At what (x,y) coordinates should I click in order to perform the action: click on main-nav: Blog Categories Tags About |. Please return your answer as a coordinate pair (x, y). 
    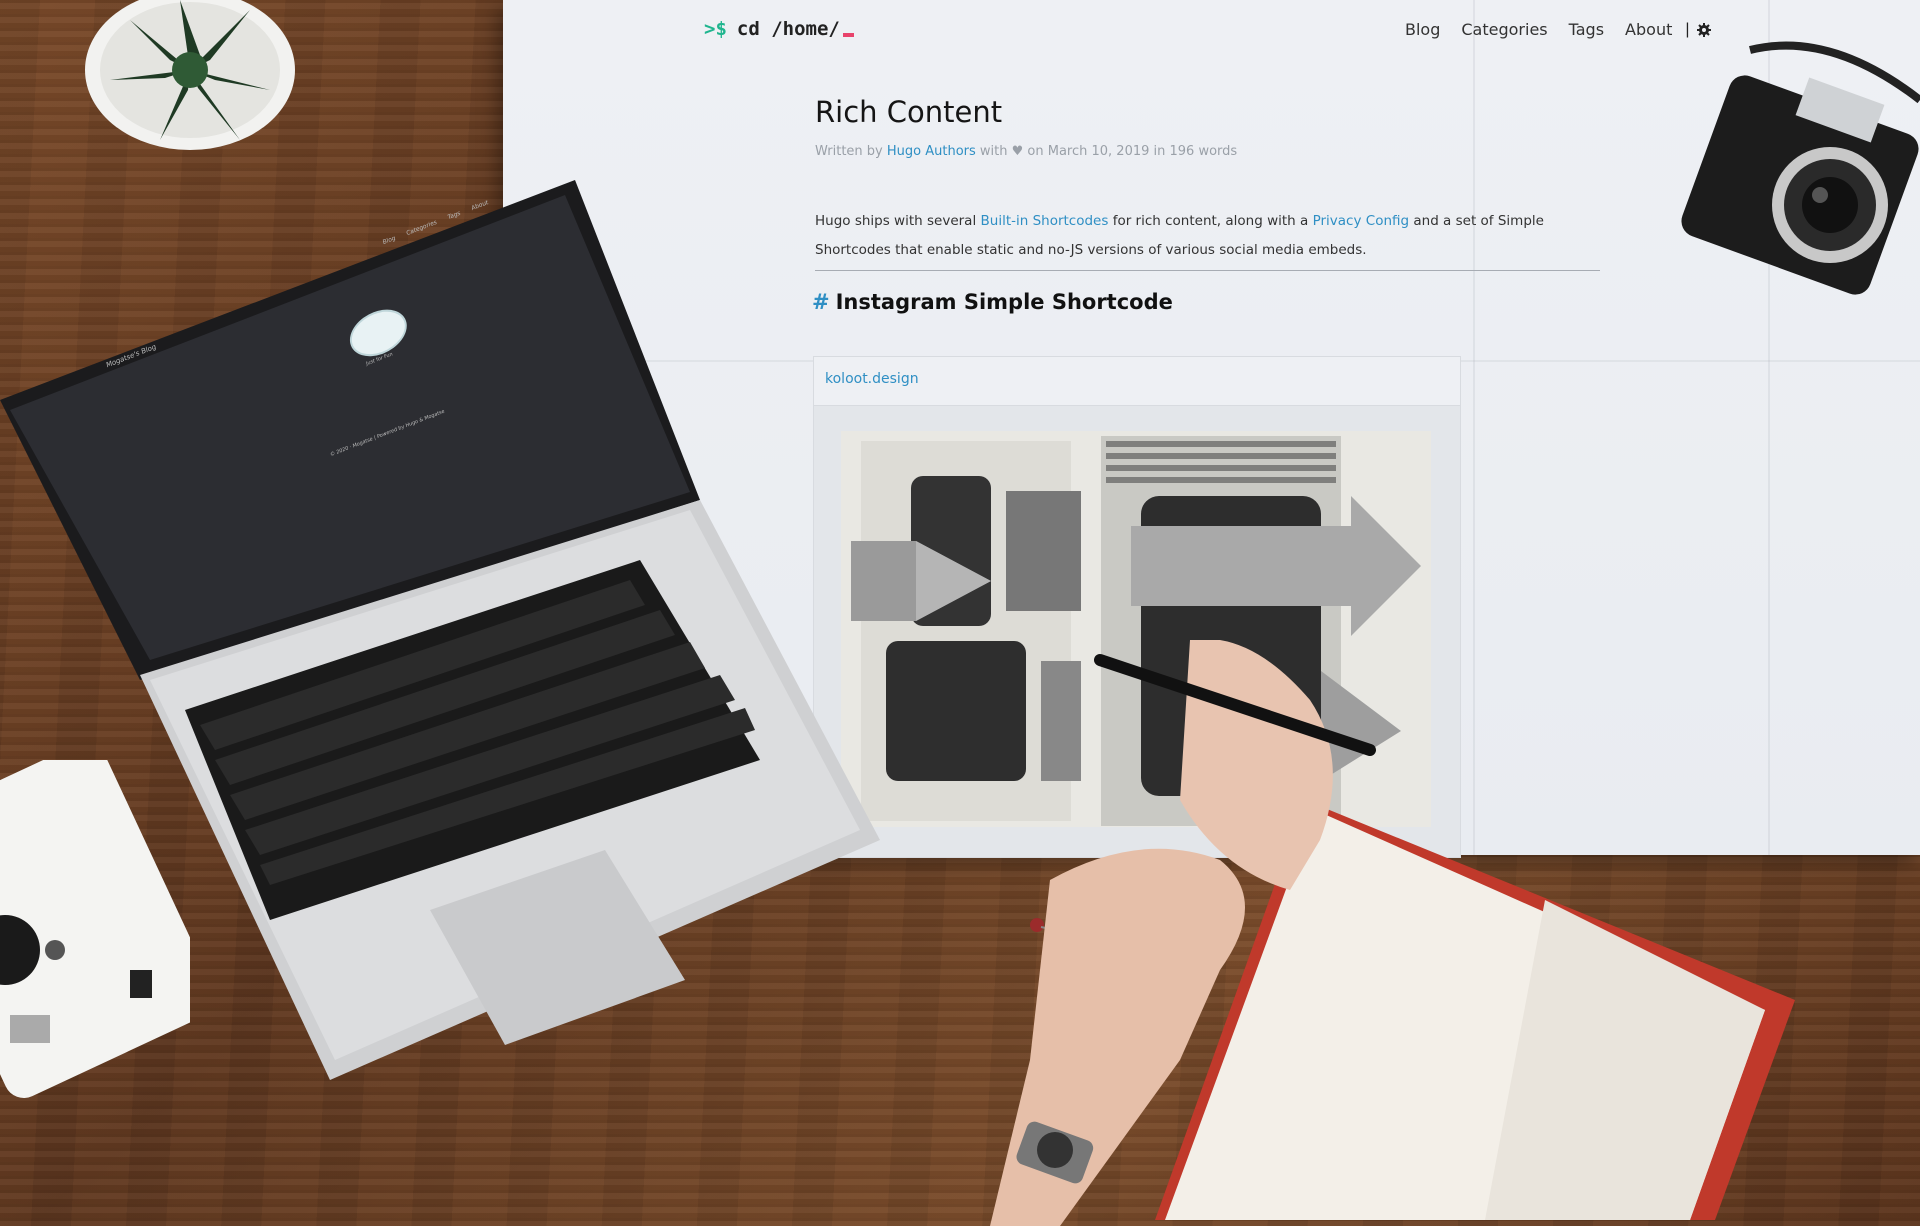
    Looking at the image, I should click on (1558, 29).